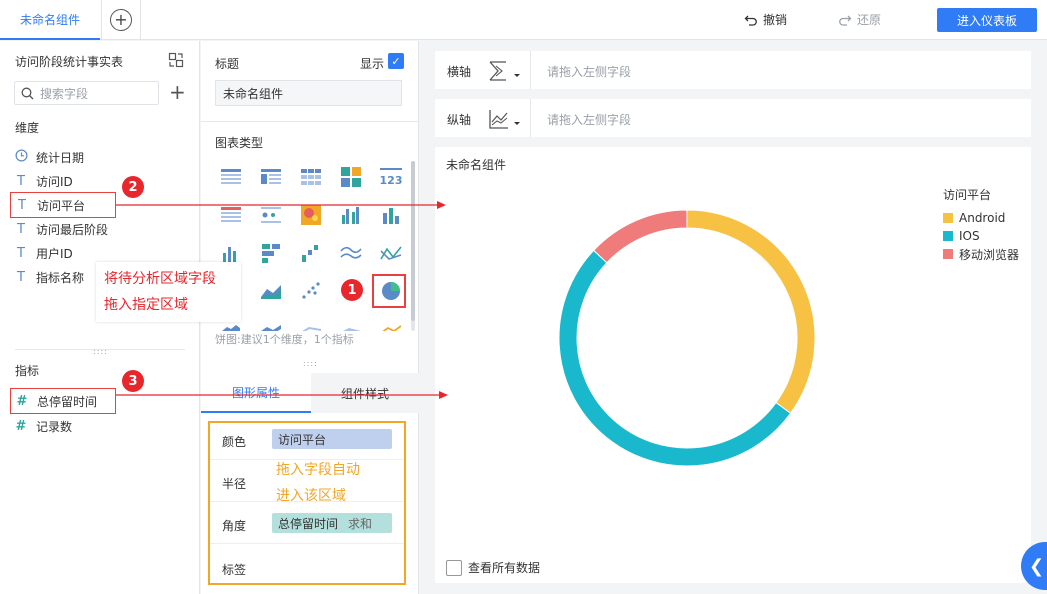 This screenshot has width=1047, height=594. I want to click on kpi-number-icon: 123, so click(391, 177).